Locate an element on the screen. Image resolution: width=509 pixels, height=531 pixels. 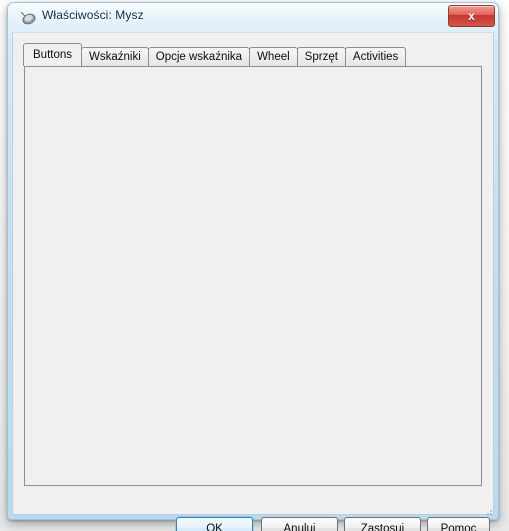
tab-buttons: Buttons is located at coordinates (52, 54).